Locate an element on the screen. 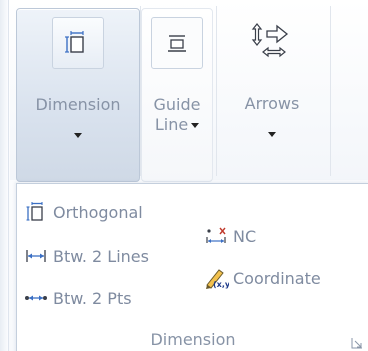 Image resolution: width=368 pixels, height=351 pixels. between-lines-icon is located at coordinates (36, 256).